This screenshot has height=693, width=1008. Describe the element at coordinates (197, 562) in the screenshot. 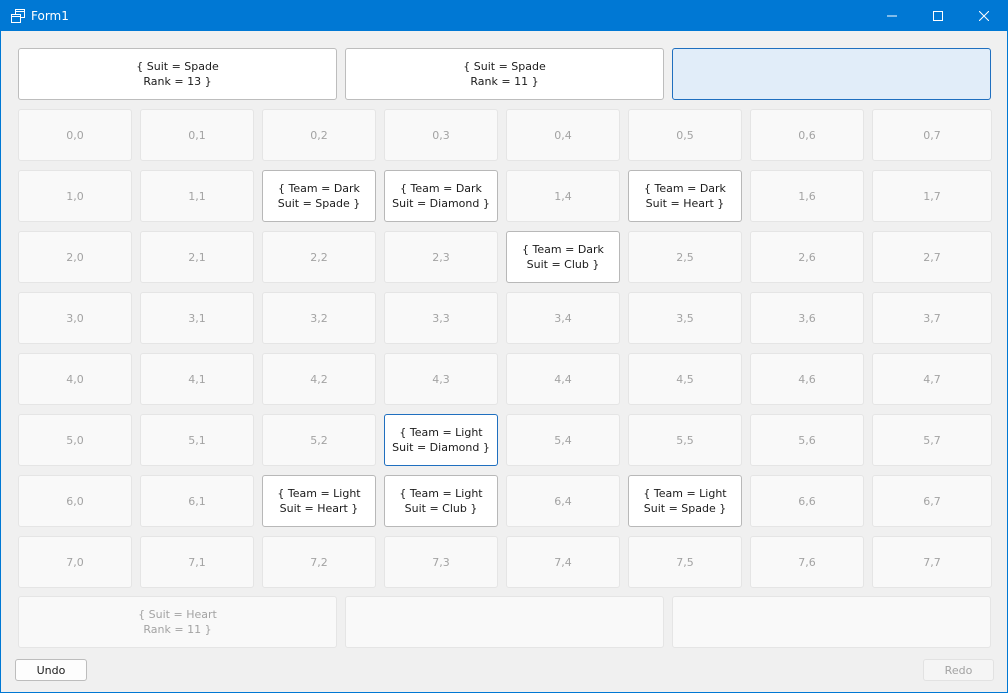

I see `board-cell-7-1: 7,1` at that location.